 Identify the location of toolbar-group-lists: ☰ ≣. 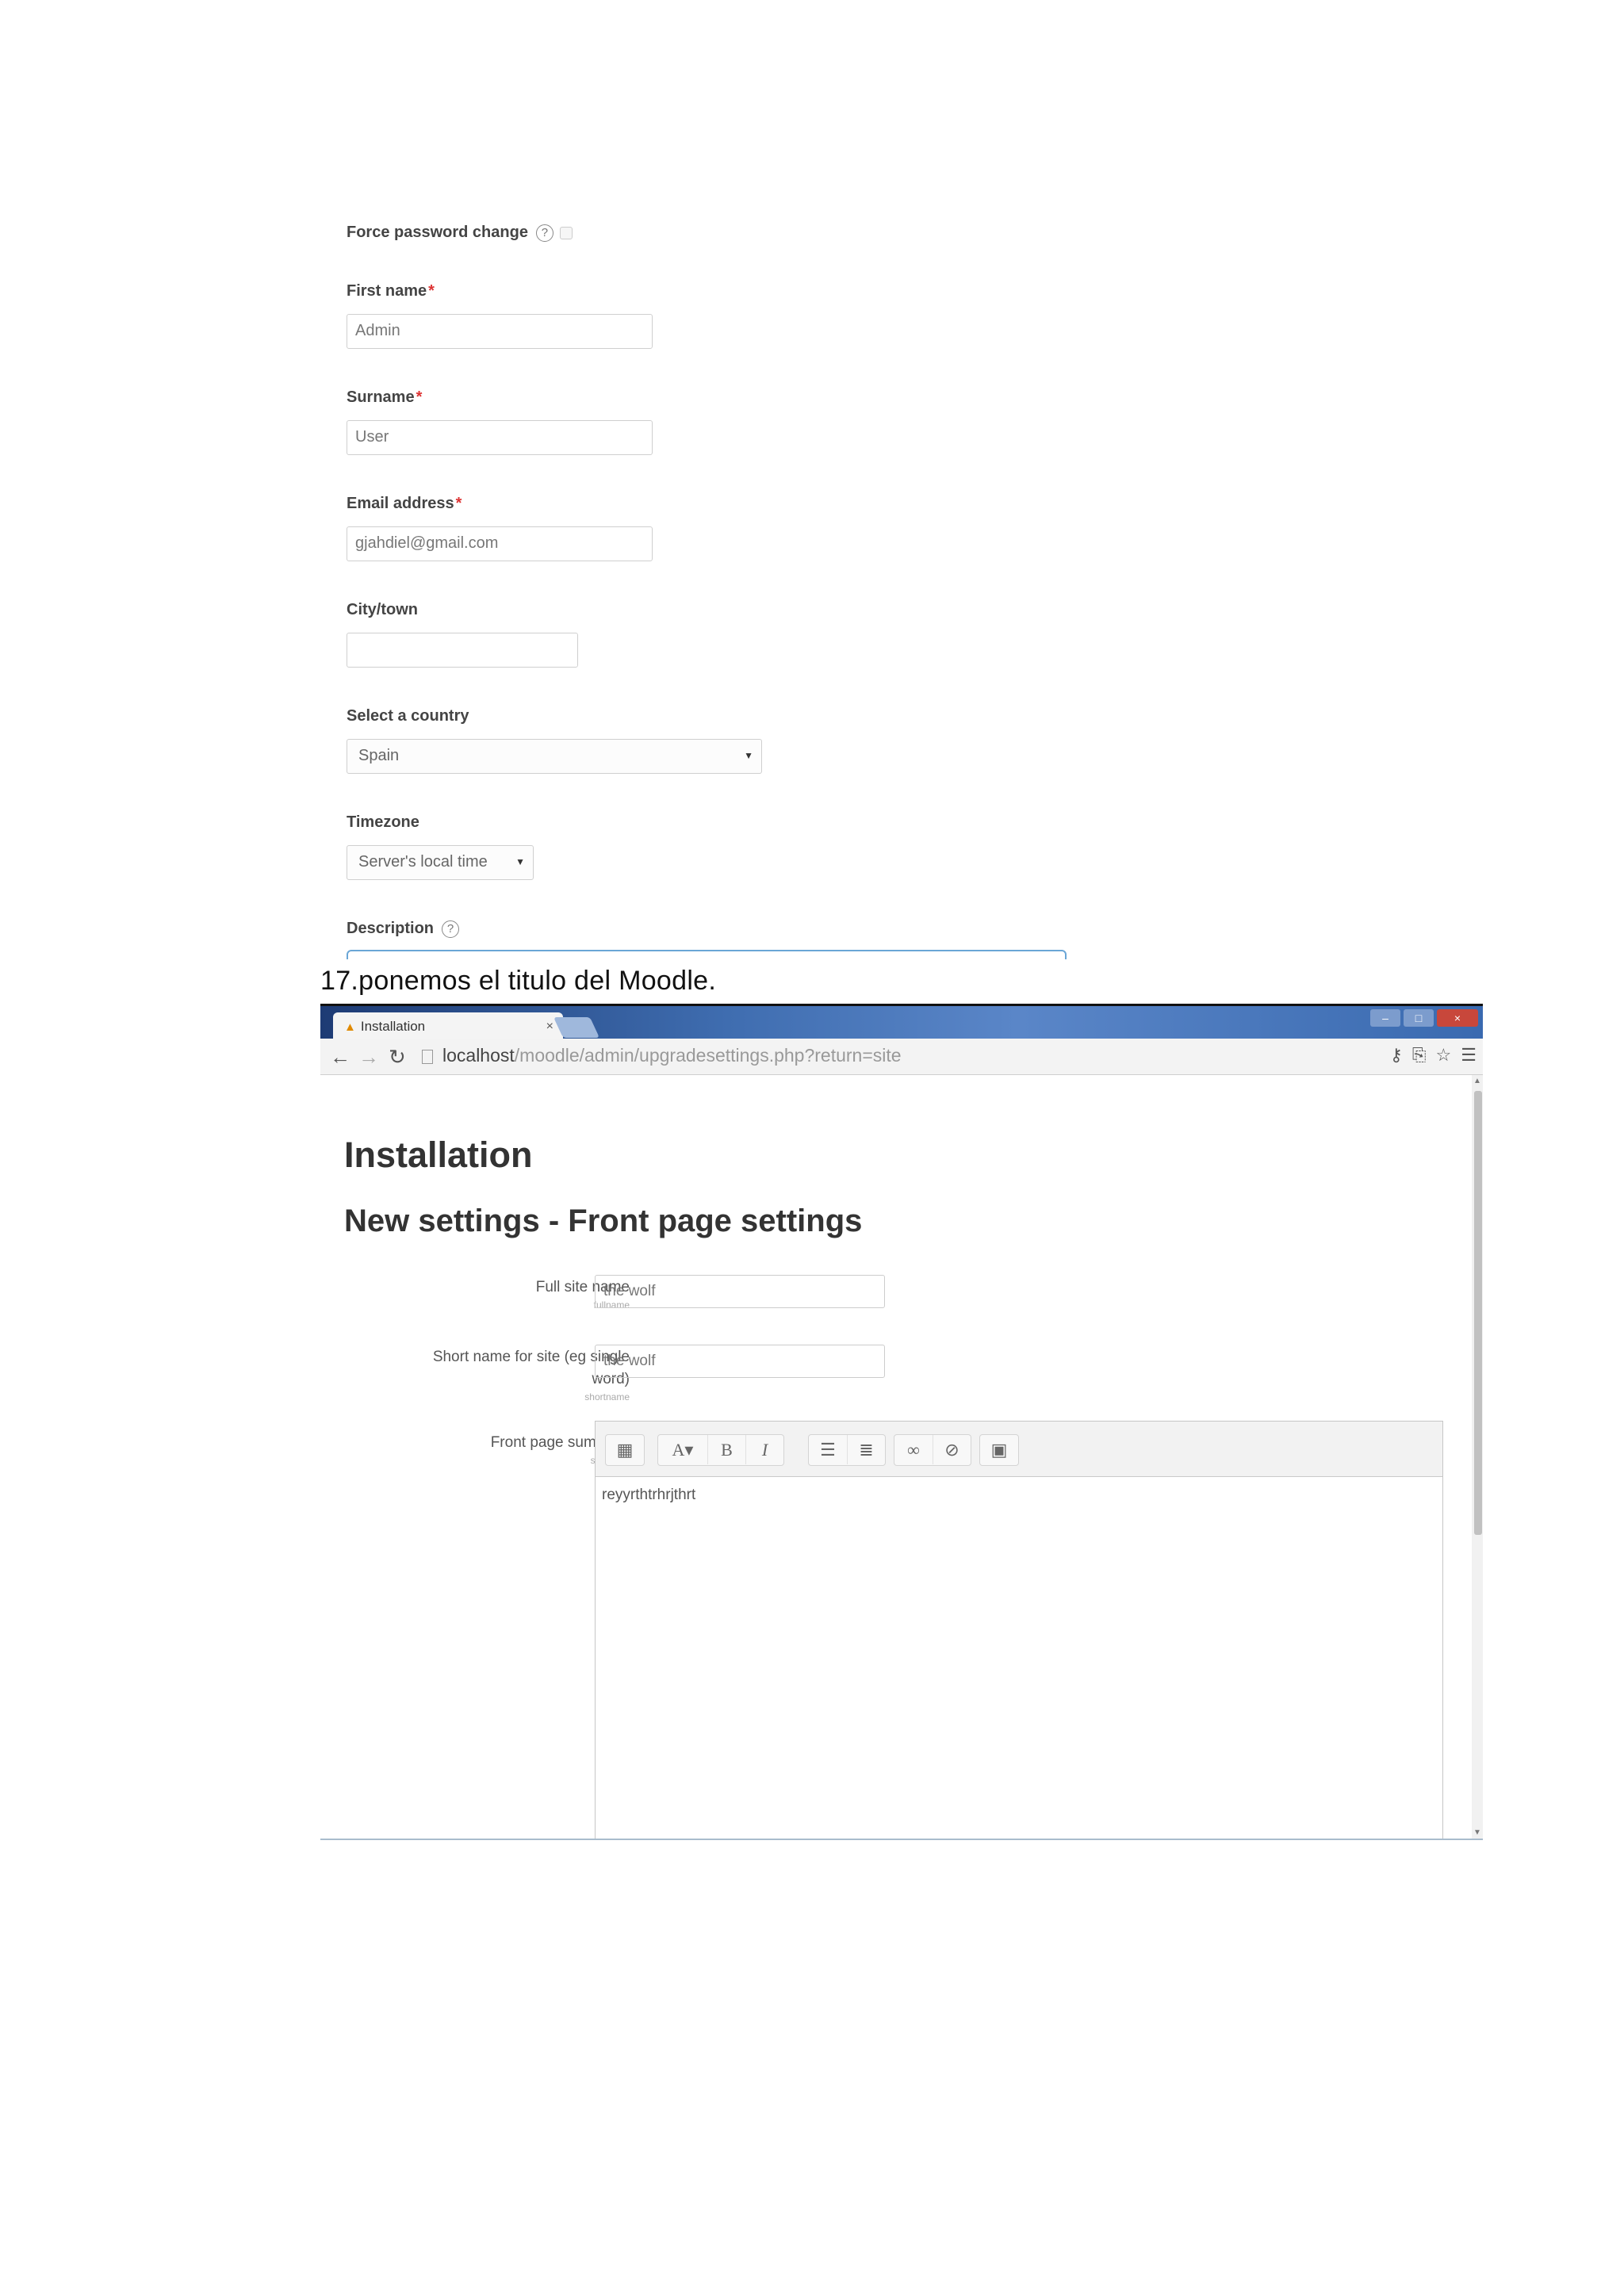
(847, 1450).